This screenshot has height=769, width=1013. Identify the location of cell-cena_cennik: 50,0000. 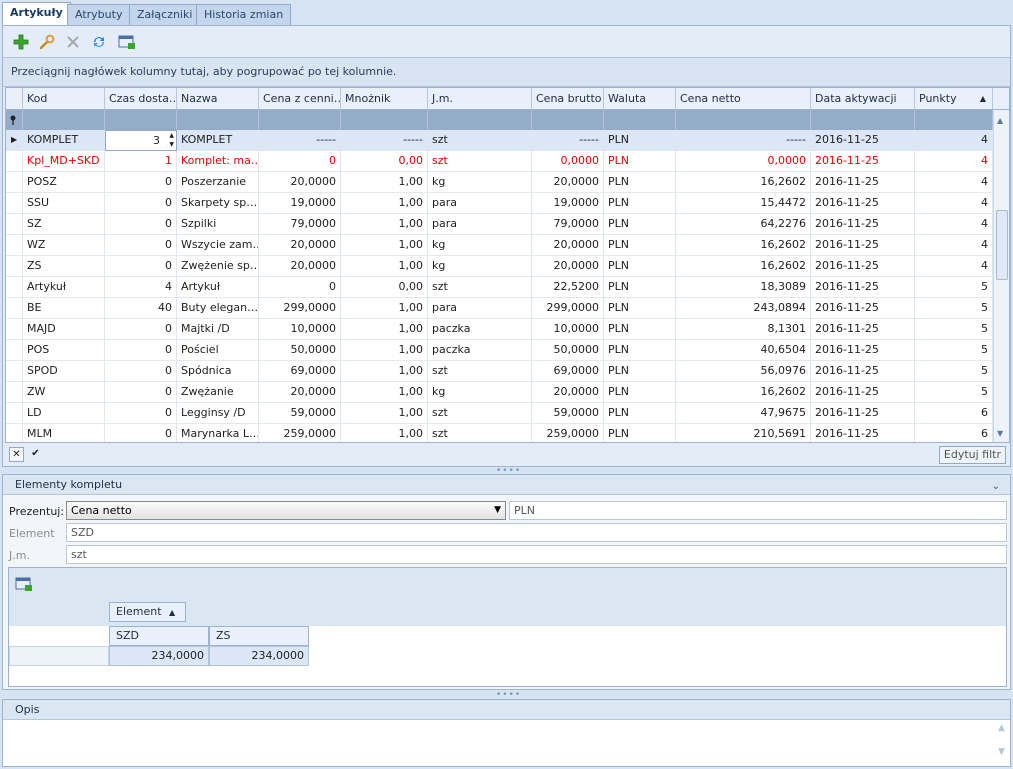
(300, 350).